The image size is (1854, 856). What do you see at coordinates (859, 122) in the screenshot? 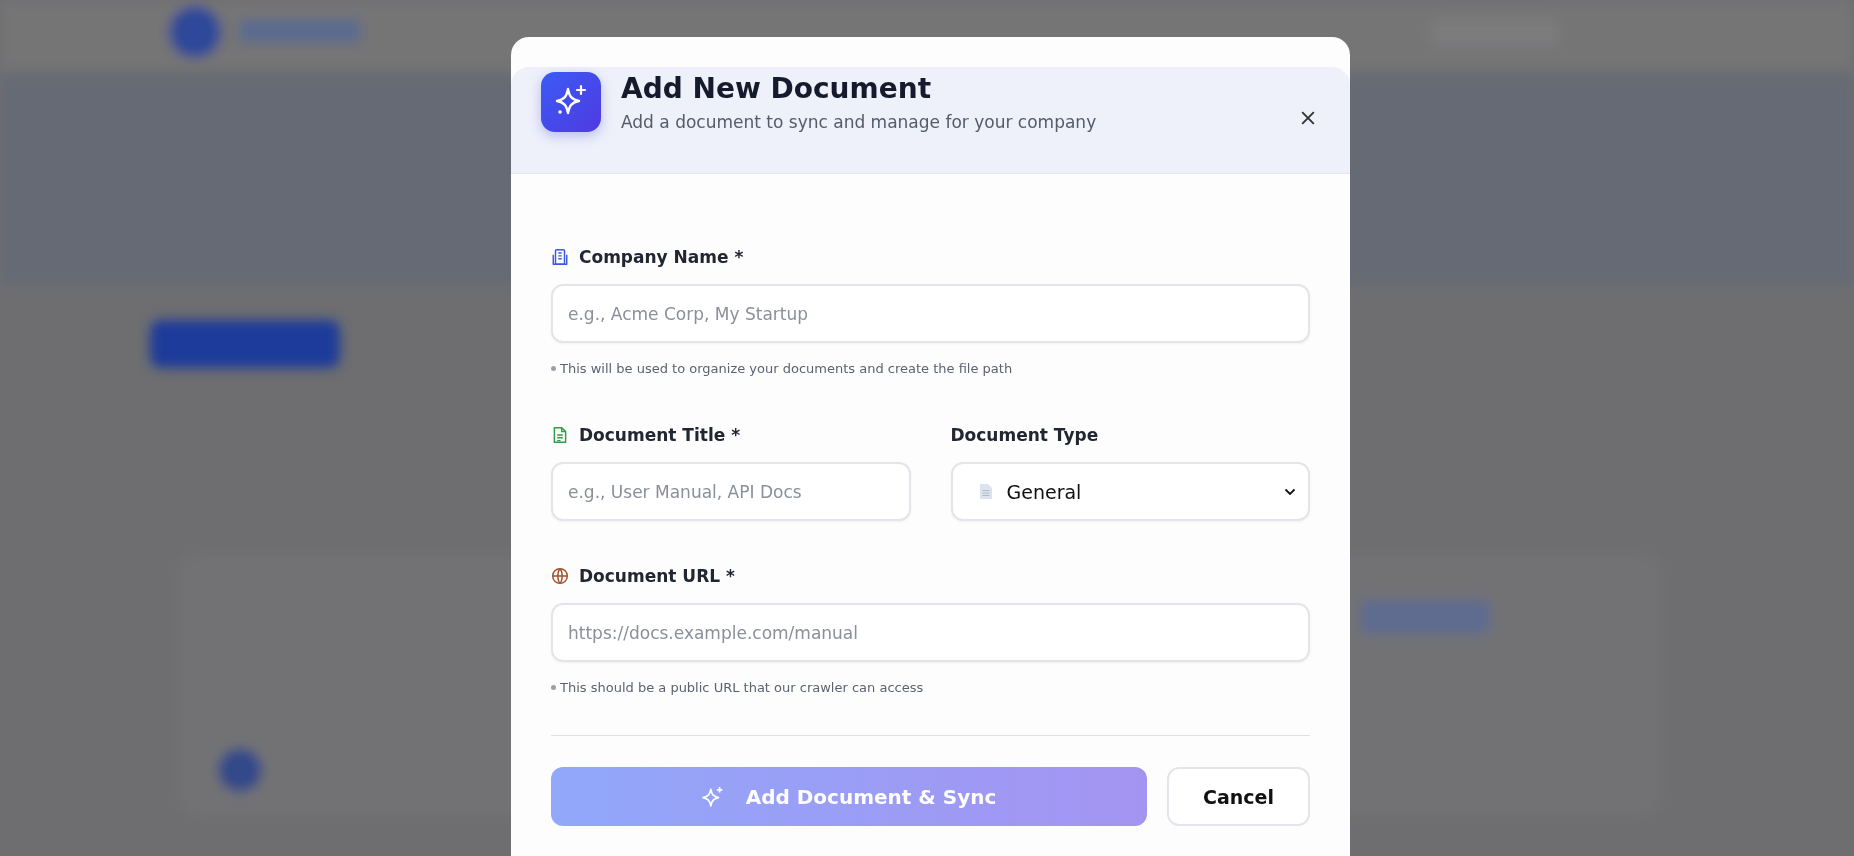
I see `dialog-subtitle: Add a document to sync and manage for your company` at bounding box center [859, 122].